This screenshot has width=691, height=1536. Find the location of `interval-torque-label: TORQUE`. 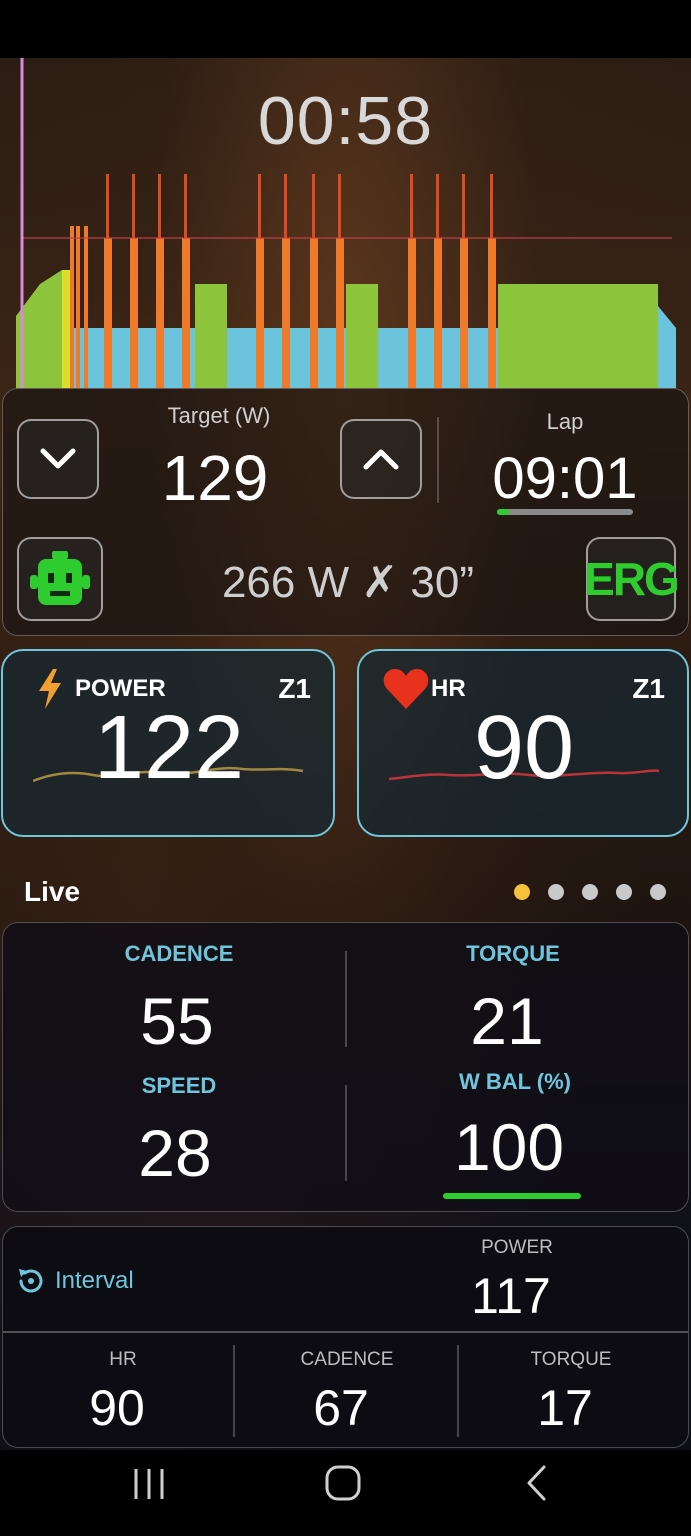

interval-torque-label: TORQUE is located at coordinates (571, 1359).